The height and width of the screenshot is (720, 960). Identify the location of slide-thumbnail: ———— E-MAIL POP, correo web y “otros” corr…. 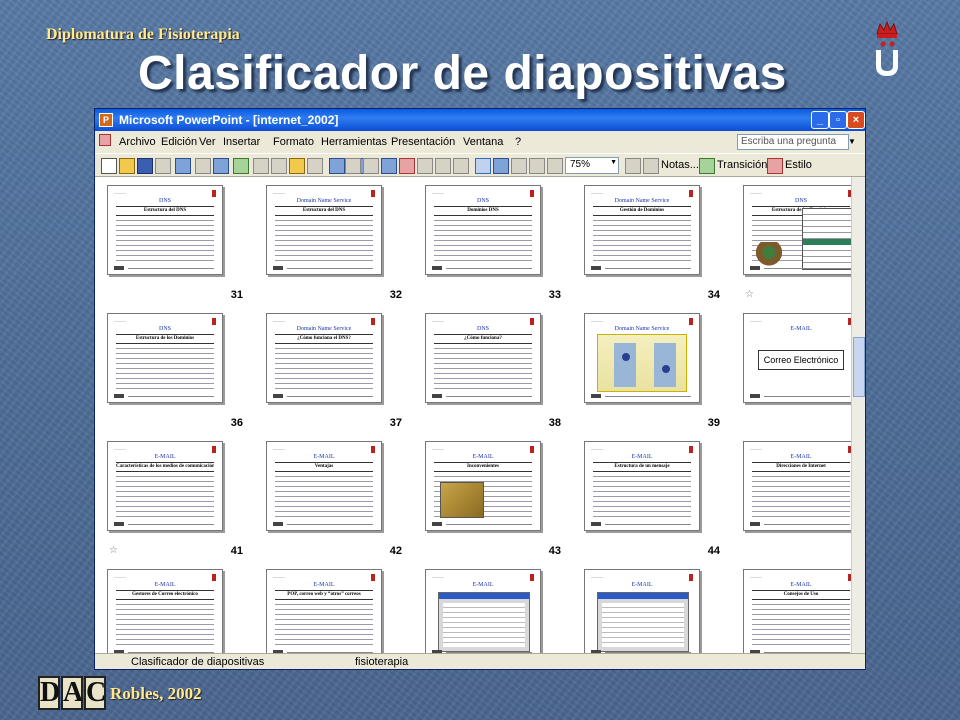
(324, 611).